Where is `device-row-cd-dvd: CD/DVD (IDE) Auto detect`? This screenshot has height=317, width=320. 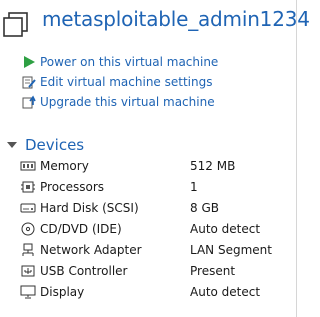 device-row-cd-dvd: CD/DVD (IDE) Auto detect is located at coordinates (158, 228).